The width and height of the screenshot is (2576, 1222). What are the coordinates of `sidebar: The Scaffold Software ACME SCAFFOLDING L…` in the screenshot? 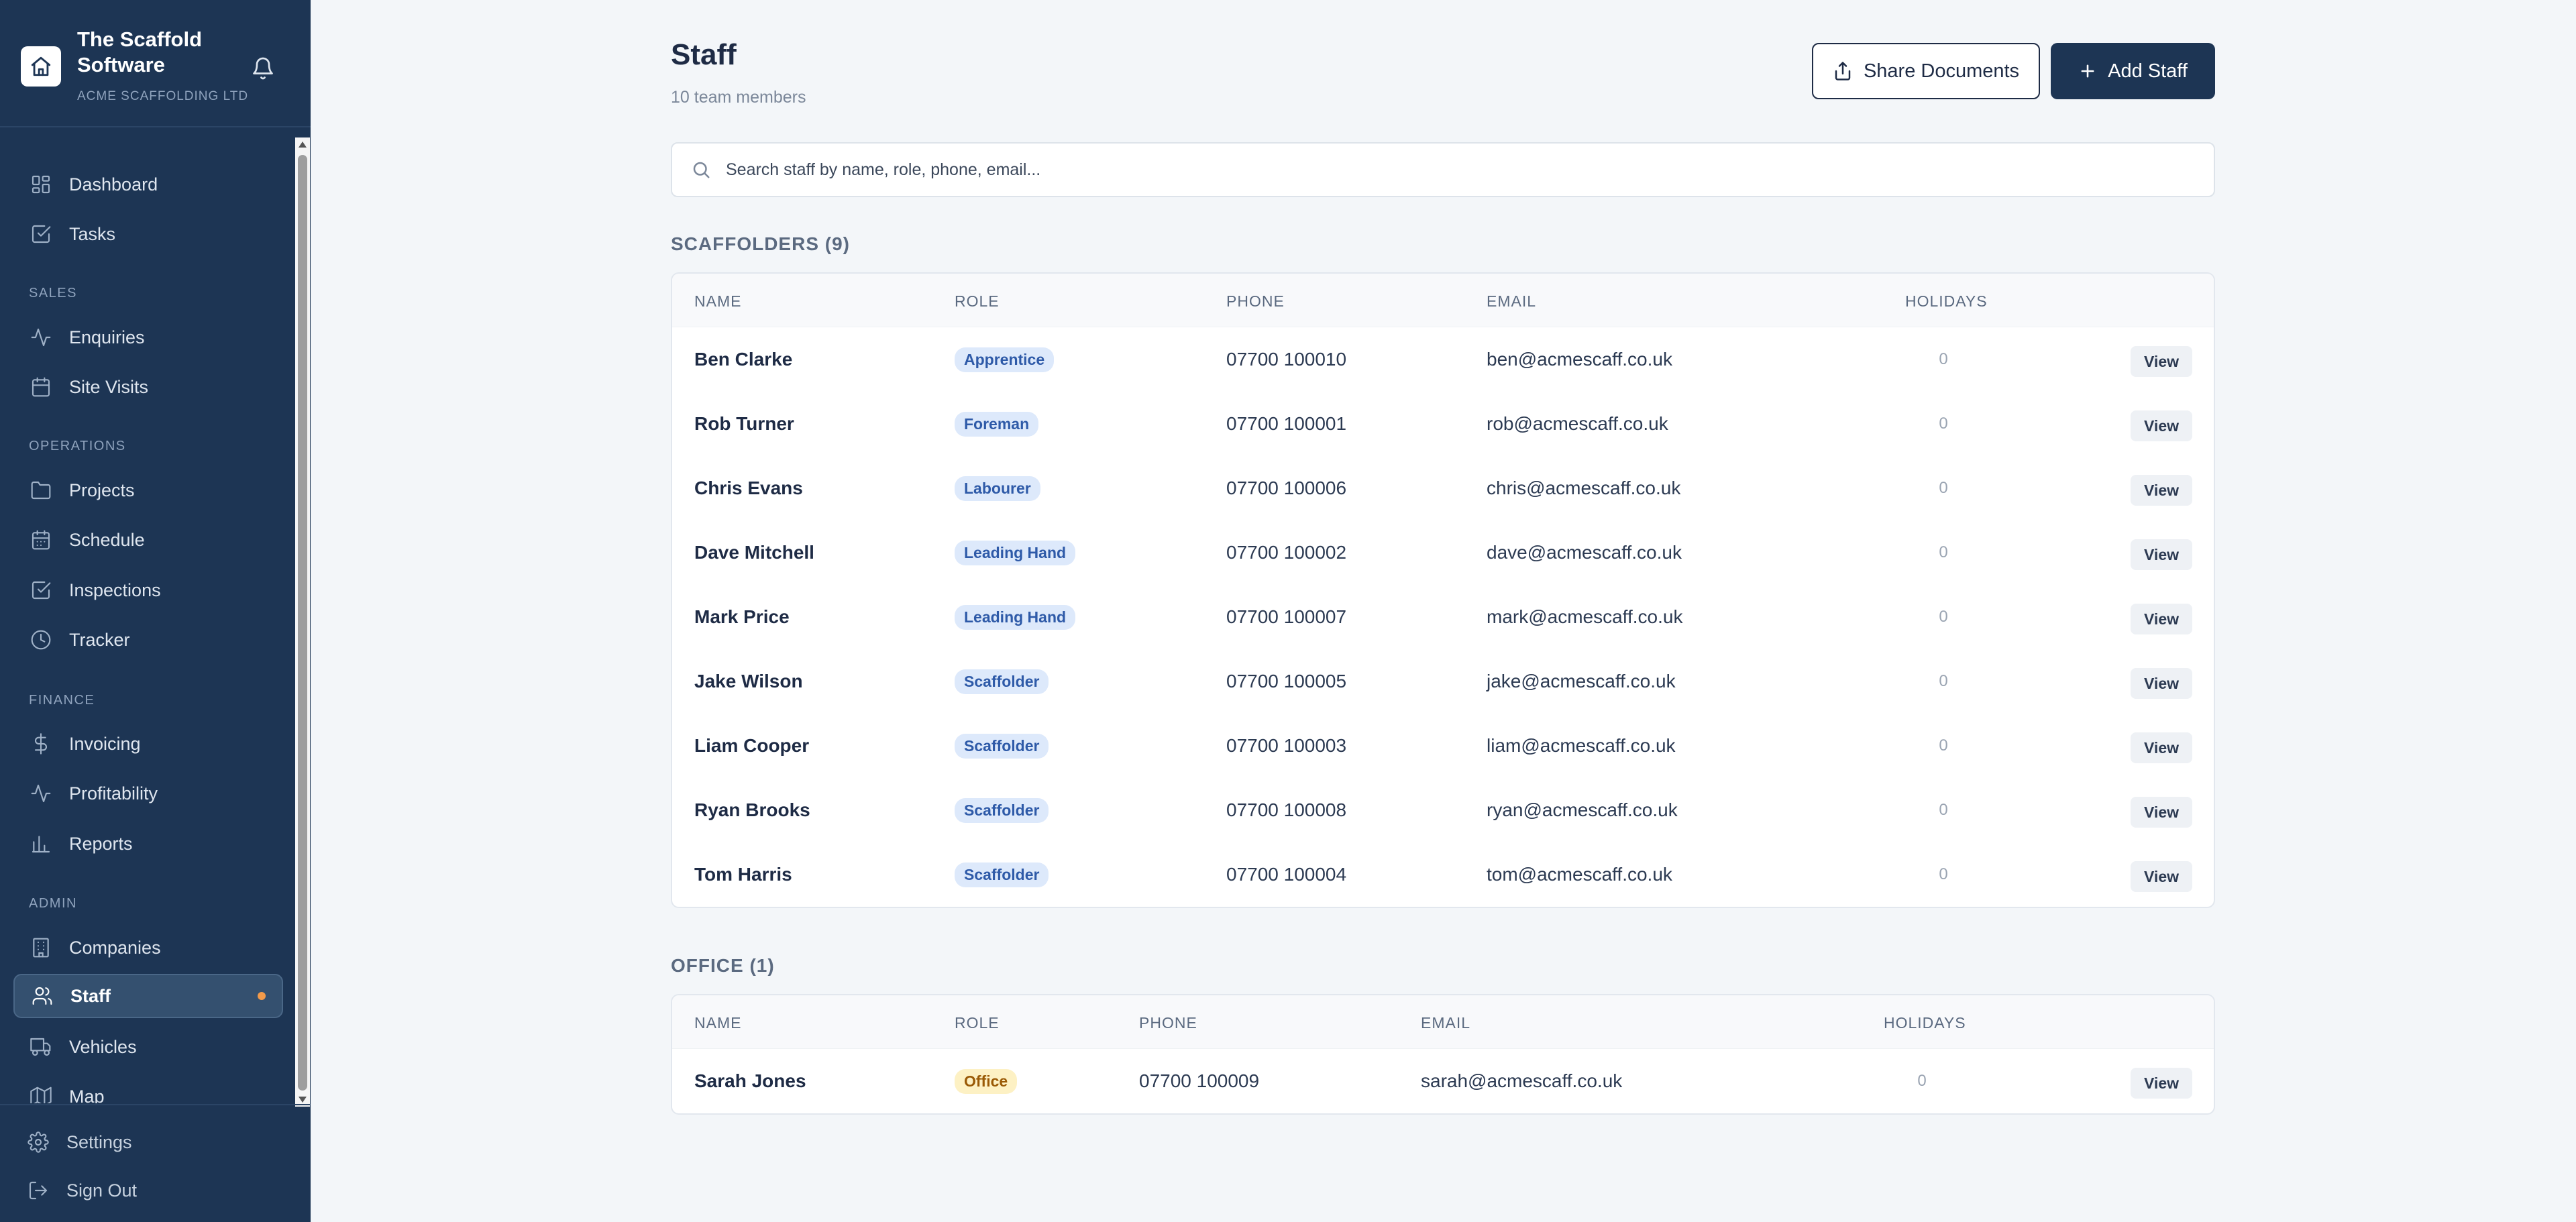 It's located at (155, 611).